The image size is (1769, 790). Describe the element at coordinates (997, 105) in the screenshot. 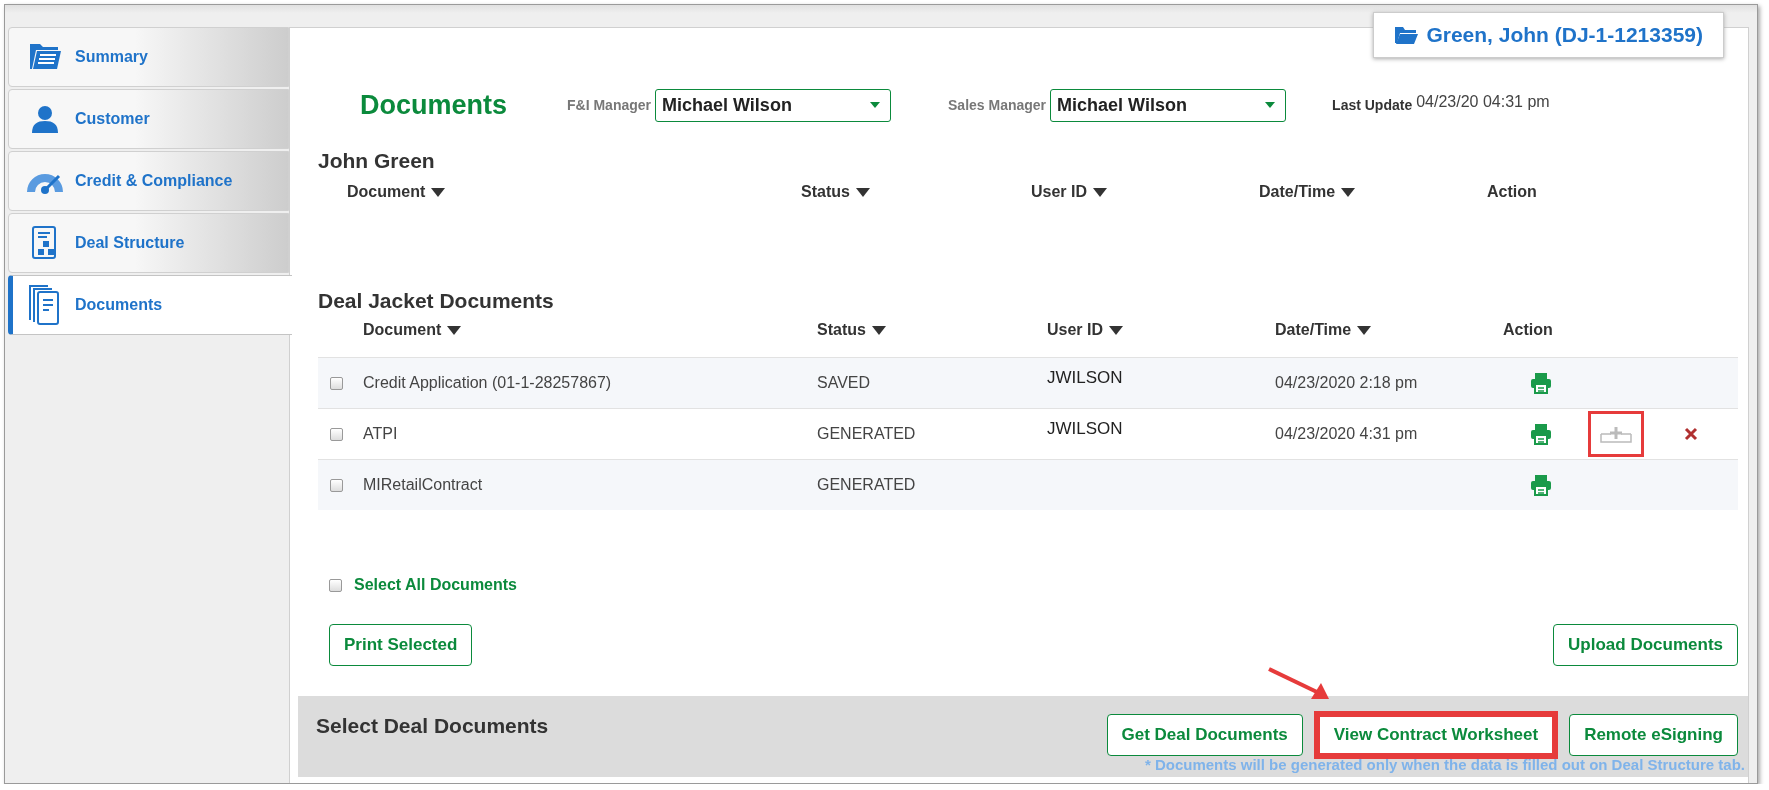

I see `field-label: Sales Manager` at that location.